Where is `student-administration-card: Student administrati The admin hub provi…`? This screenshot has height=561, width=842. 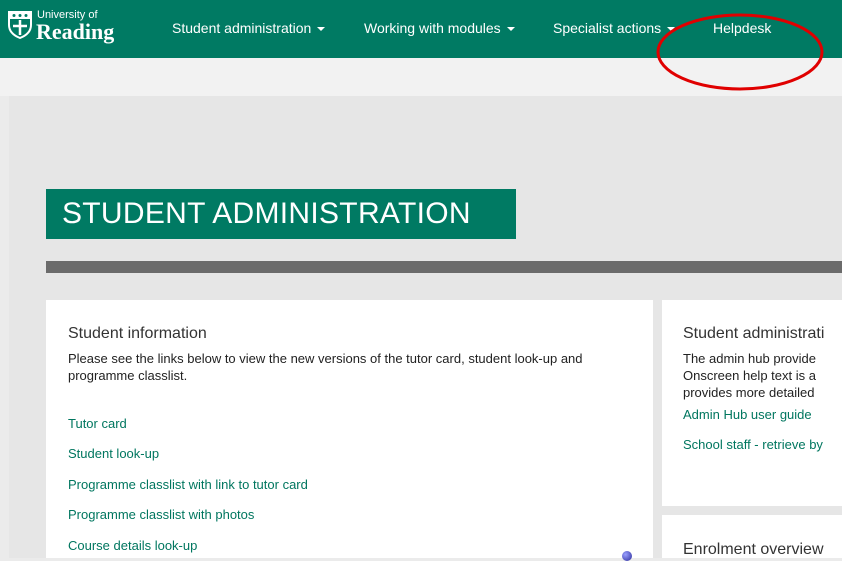 student-administration-card: Student administrati The admin hub provi… is located at coordinates (752, 403).